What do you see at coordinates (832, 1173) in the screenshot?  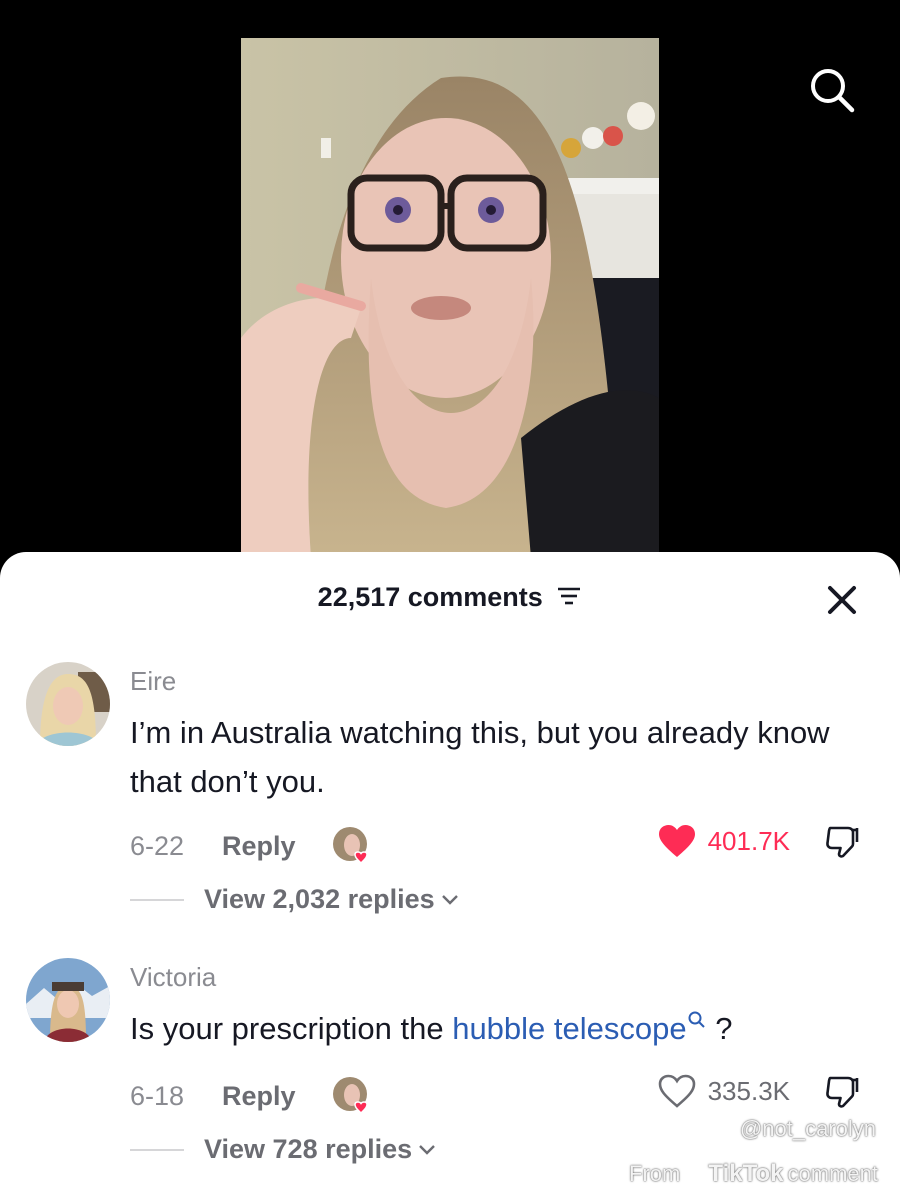 I see `watermark-suffix: comment` at bounding box center [832, 1173].